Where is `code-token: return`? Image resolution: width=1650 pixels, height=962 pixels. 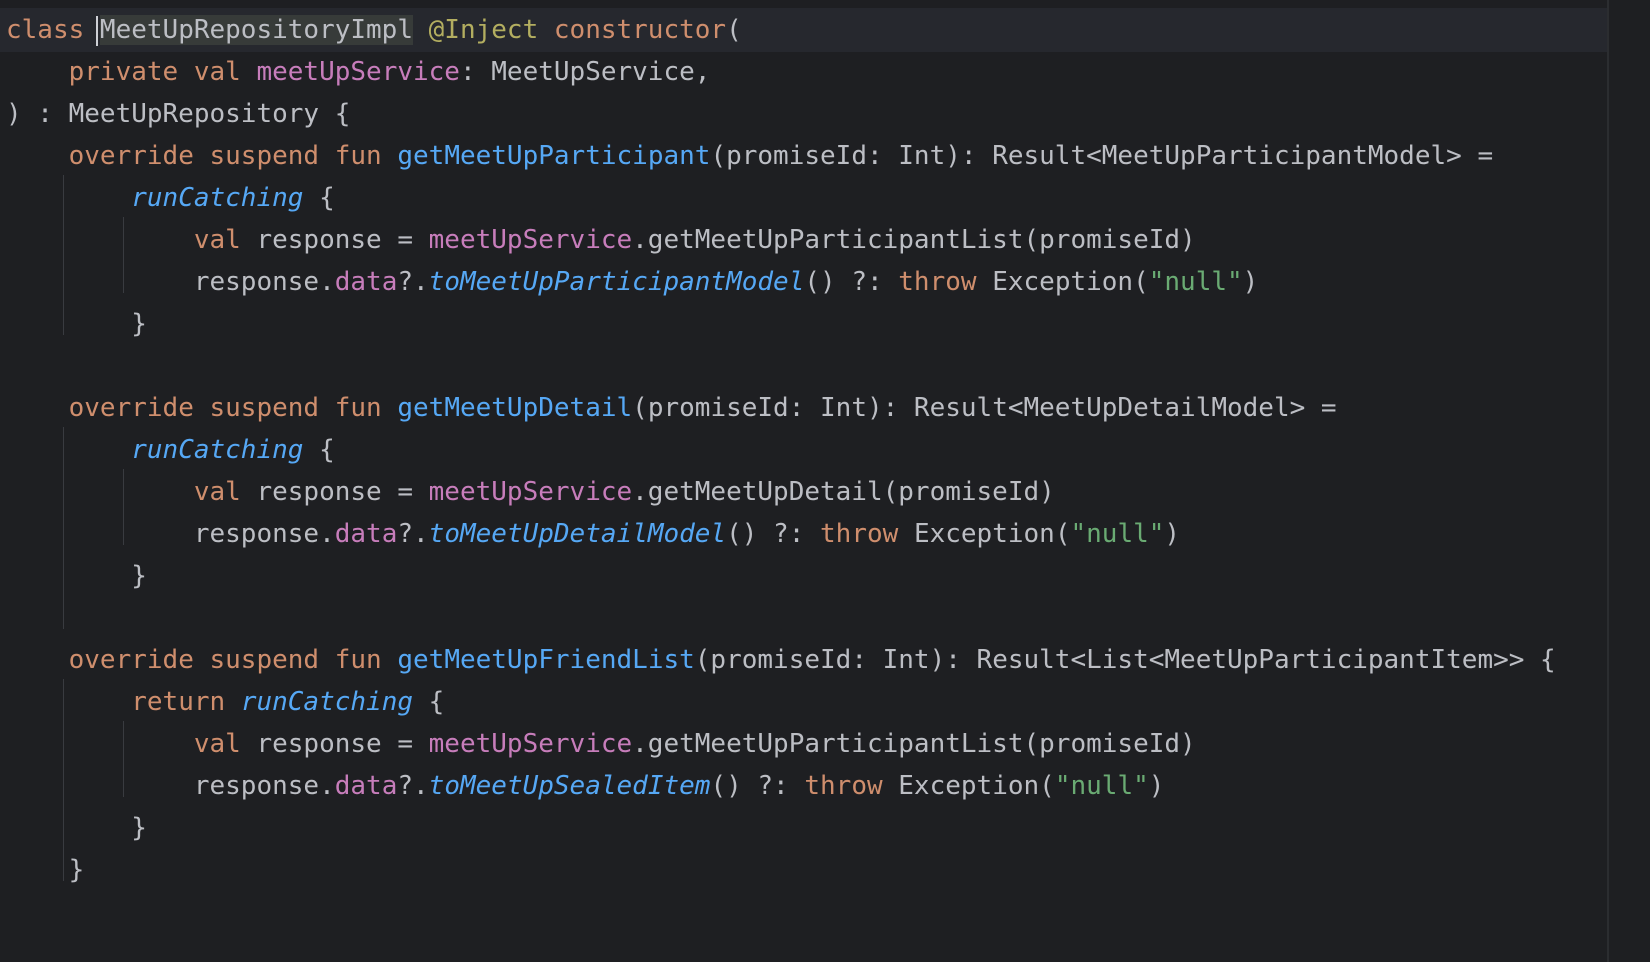 code-token: return is located at coordinates (186, 702).